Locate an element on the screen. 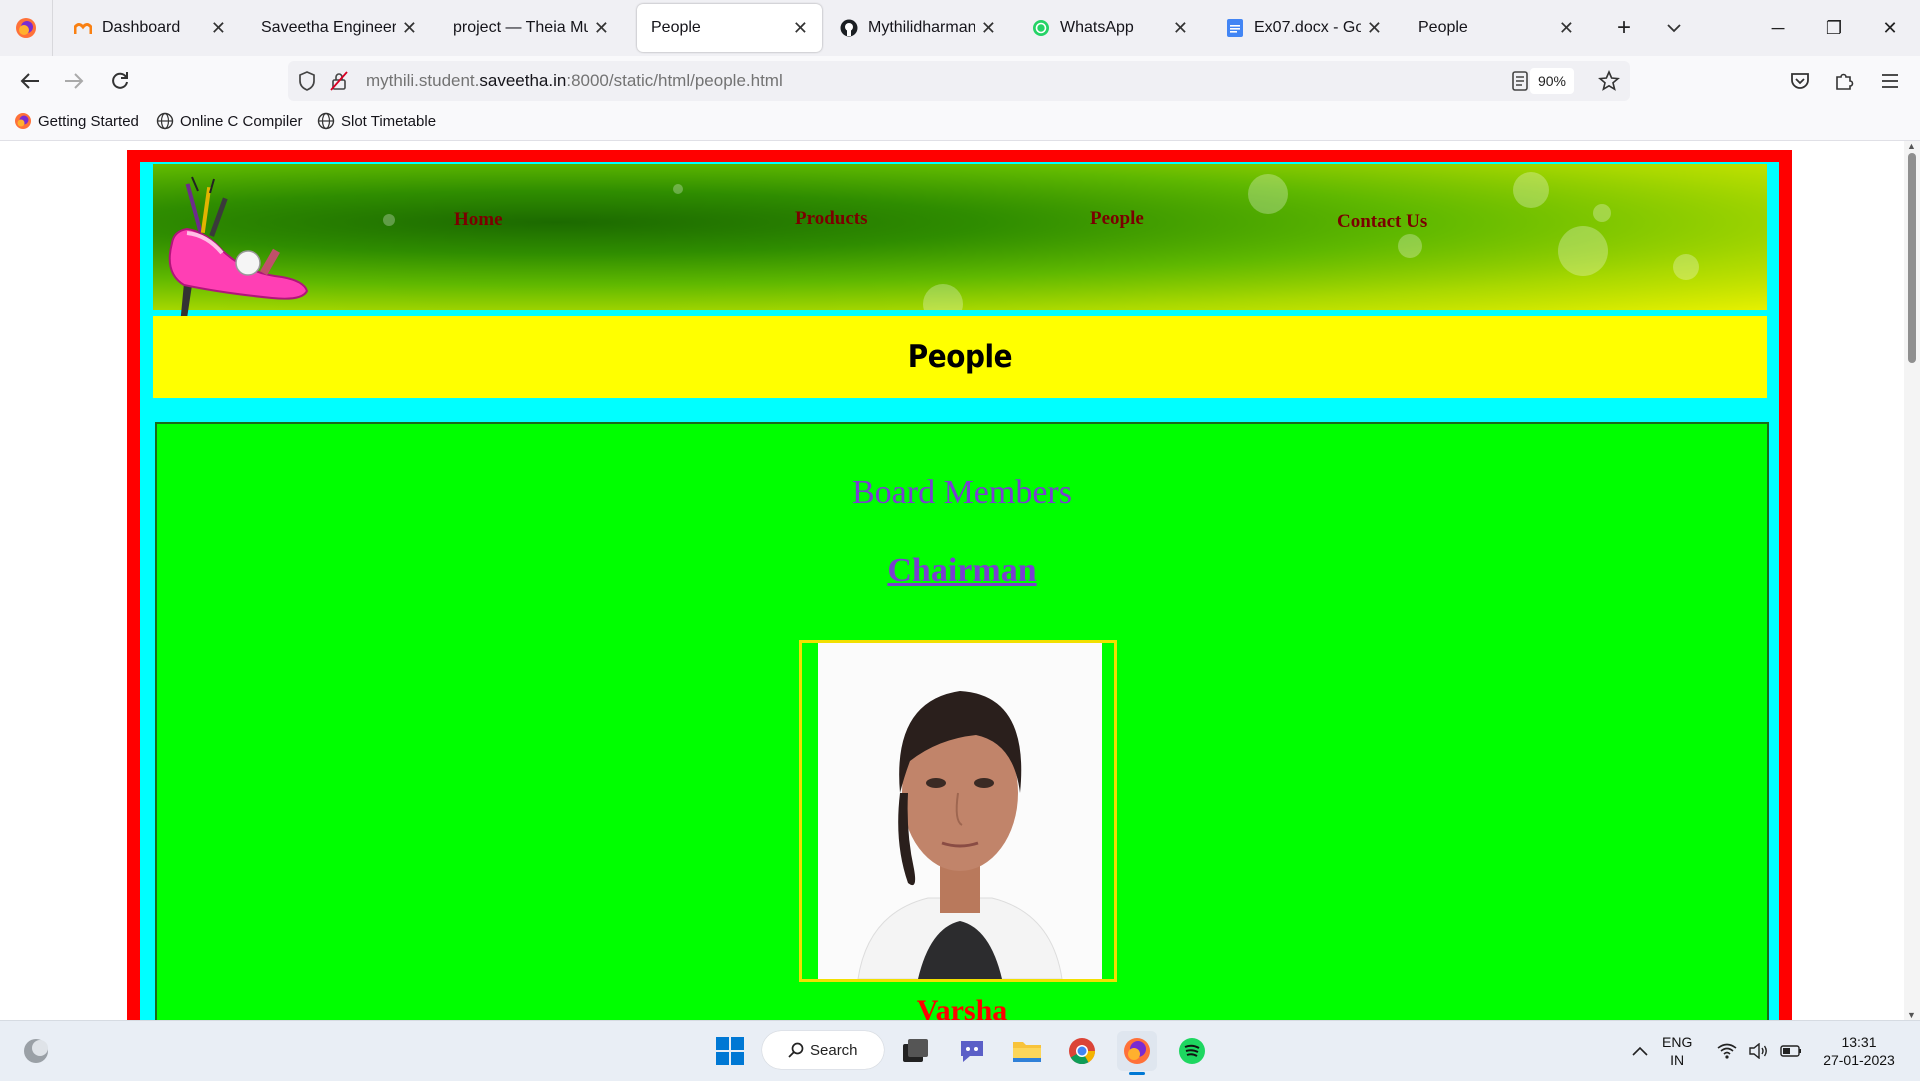 Image resolution: width=1920 pixels, height=1081 pixels. nav-people-link: People is located at coordinates (1117, 219).